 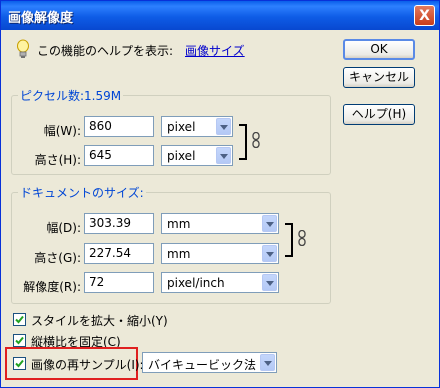 What do you see at coordinates (62, 131) in the screenshot?
I see `pixel-width-label: 幅(W):` at bounding box center [62, 131].